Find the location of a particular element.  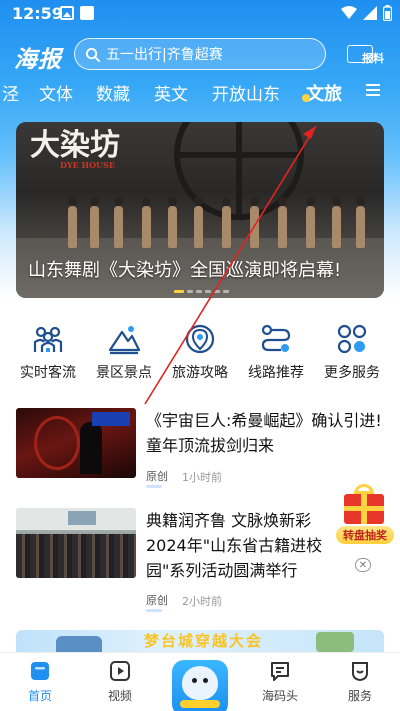

nav-label: 海码头 is located at coordinates (279, 696).